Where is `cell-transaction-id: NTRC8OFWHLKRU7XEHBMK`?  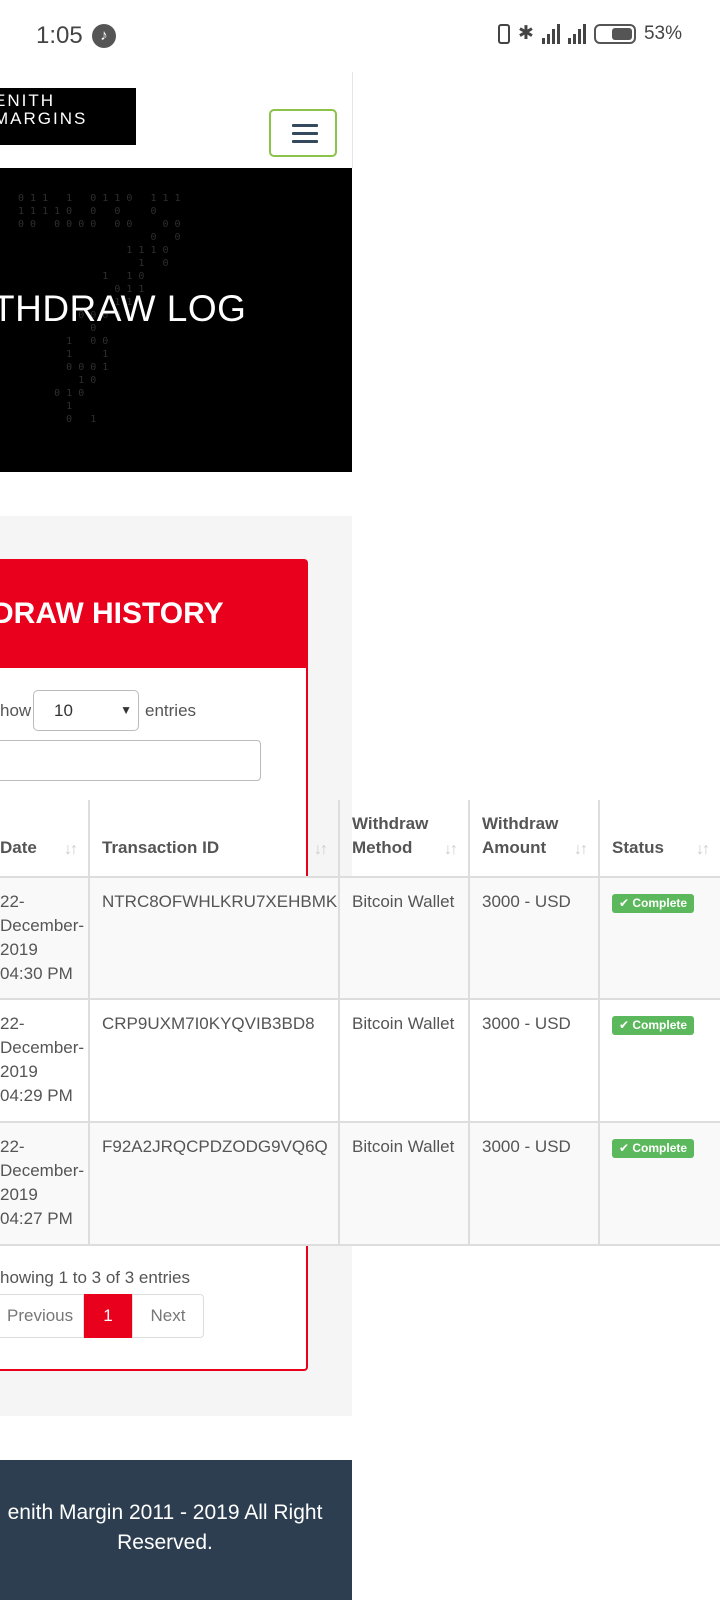
cell-transaction-id: NTRC8OFWHLKRU7XEHBMK is located at coordinates (215, 938).